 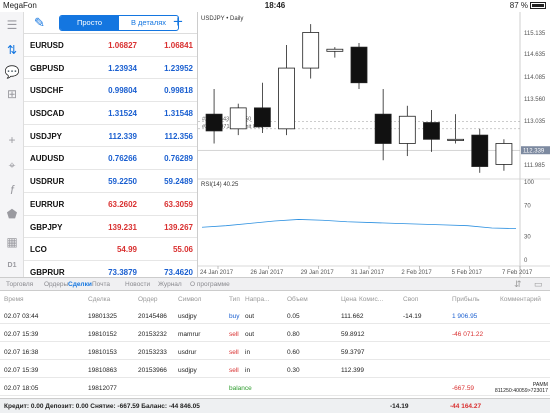 I want to click on cell-price: 59.8912, so click(x=353, y=334).